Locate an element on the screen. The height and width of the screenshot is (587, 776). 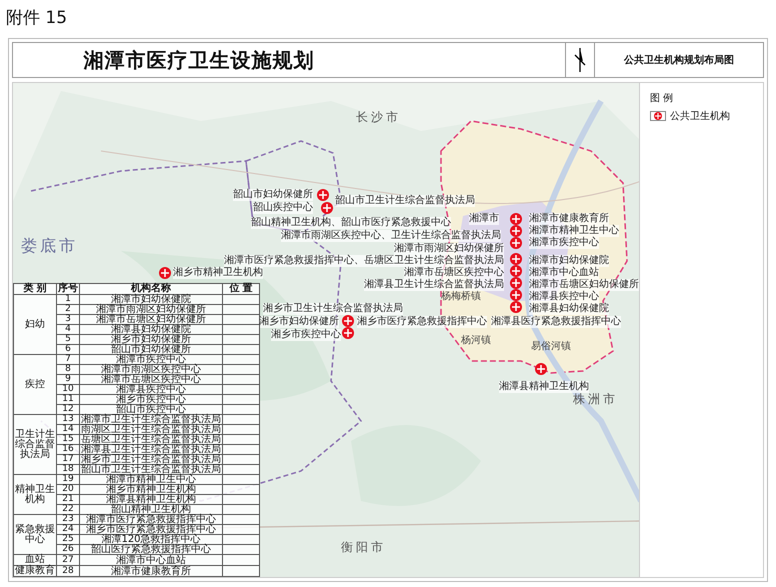
map-label: 湘潭市健康教育所 is located at coordinates (569, 219).